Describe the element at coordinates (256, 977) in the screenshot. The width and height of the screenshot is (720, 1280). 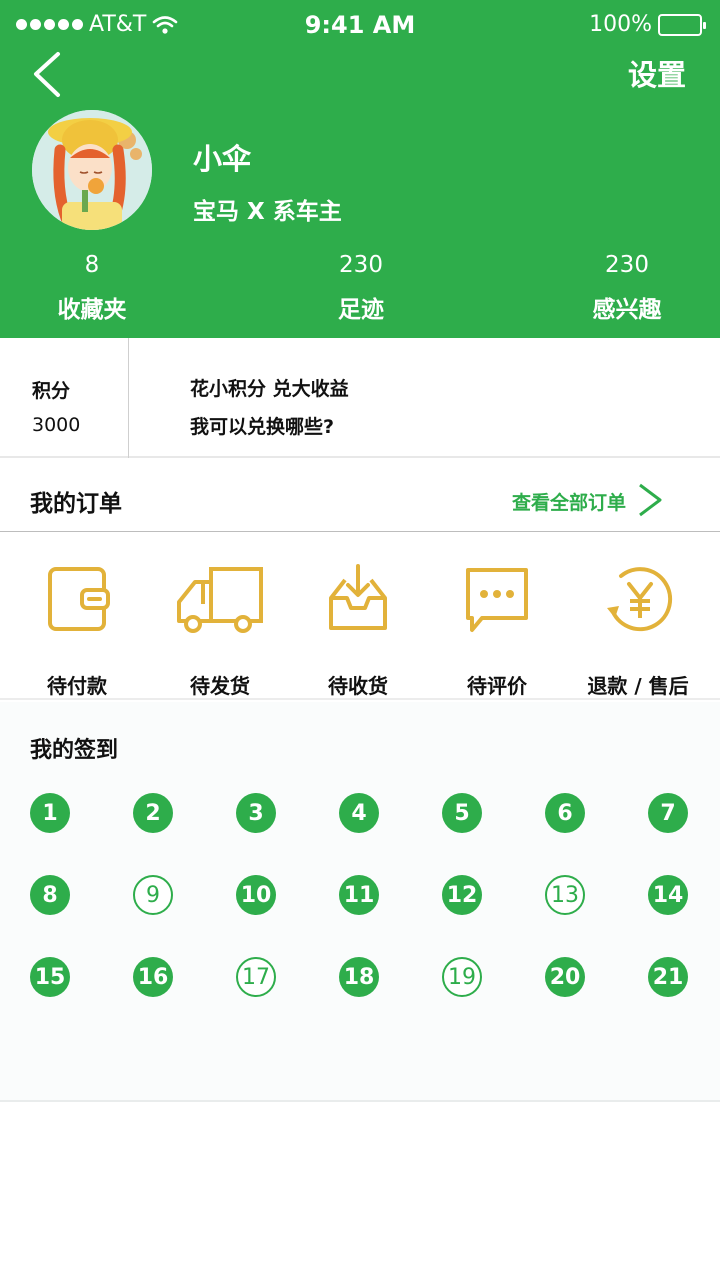
I see `signin-day-unchecked: 17` at that location.